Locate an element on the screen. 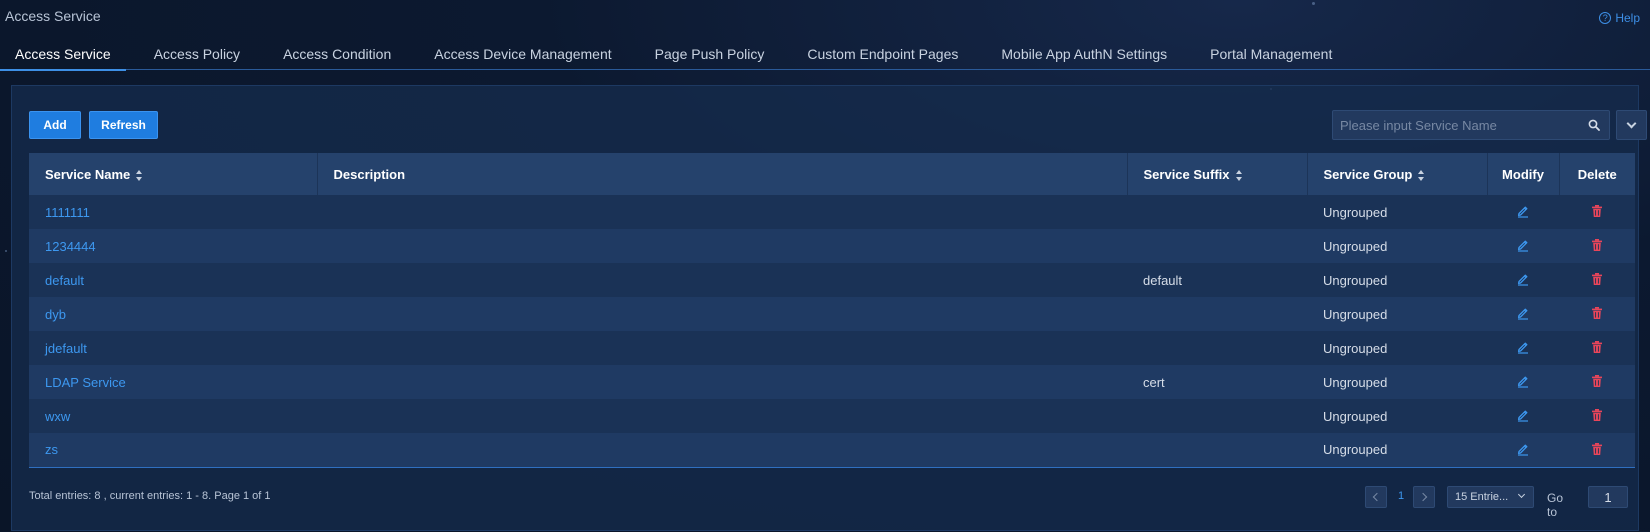 The height and width of the screenshot is (532, 1650). chevron-right-icon is located at coordinates (1423, 497).